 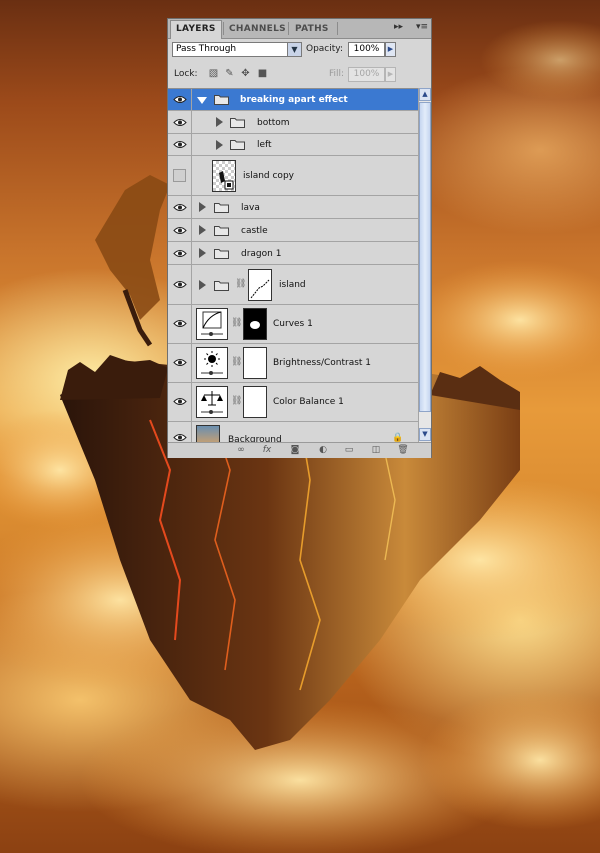 I want to click on layer-name: Brightness/Contrast 1, so click(x=322, y=363).